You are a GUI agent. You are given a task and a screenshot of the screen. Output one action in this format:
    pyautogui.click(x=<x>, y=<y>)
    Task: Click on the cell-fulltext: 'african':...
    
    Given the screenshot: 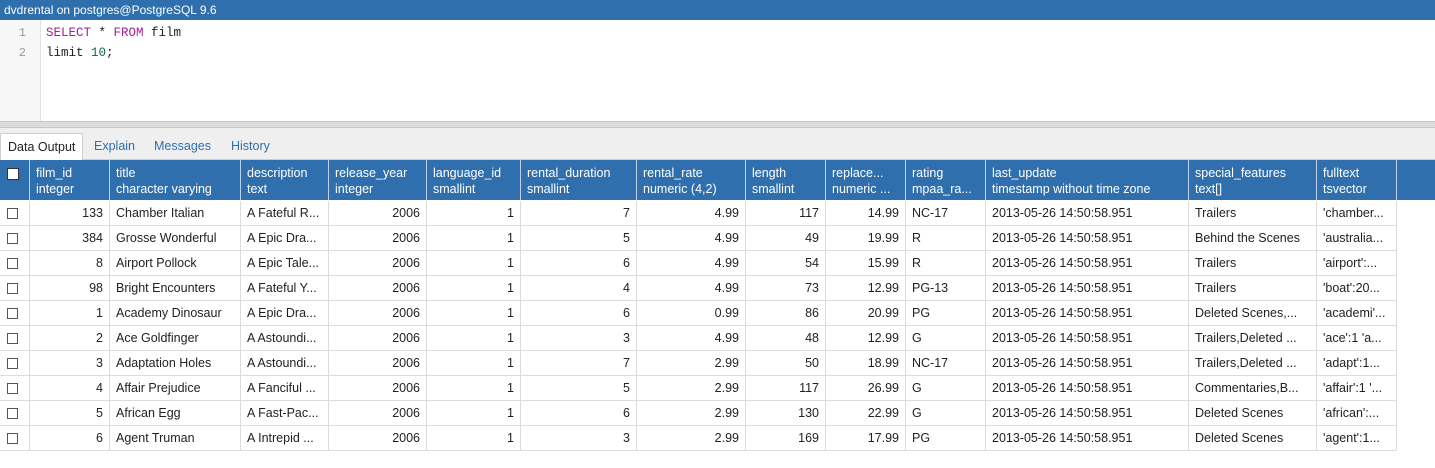 What is the action you would take?
    pyautogui.click(x=1357, y=413)
    